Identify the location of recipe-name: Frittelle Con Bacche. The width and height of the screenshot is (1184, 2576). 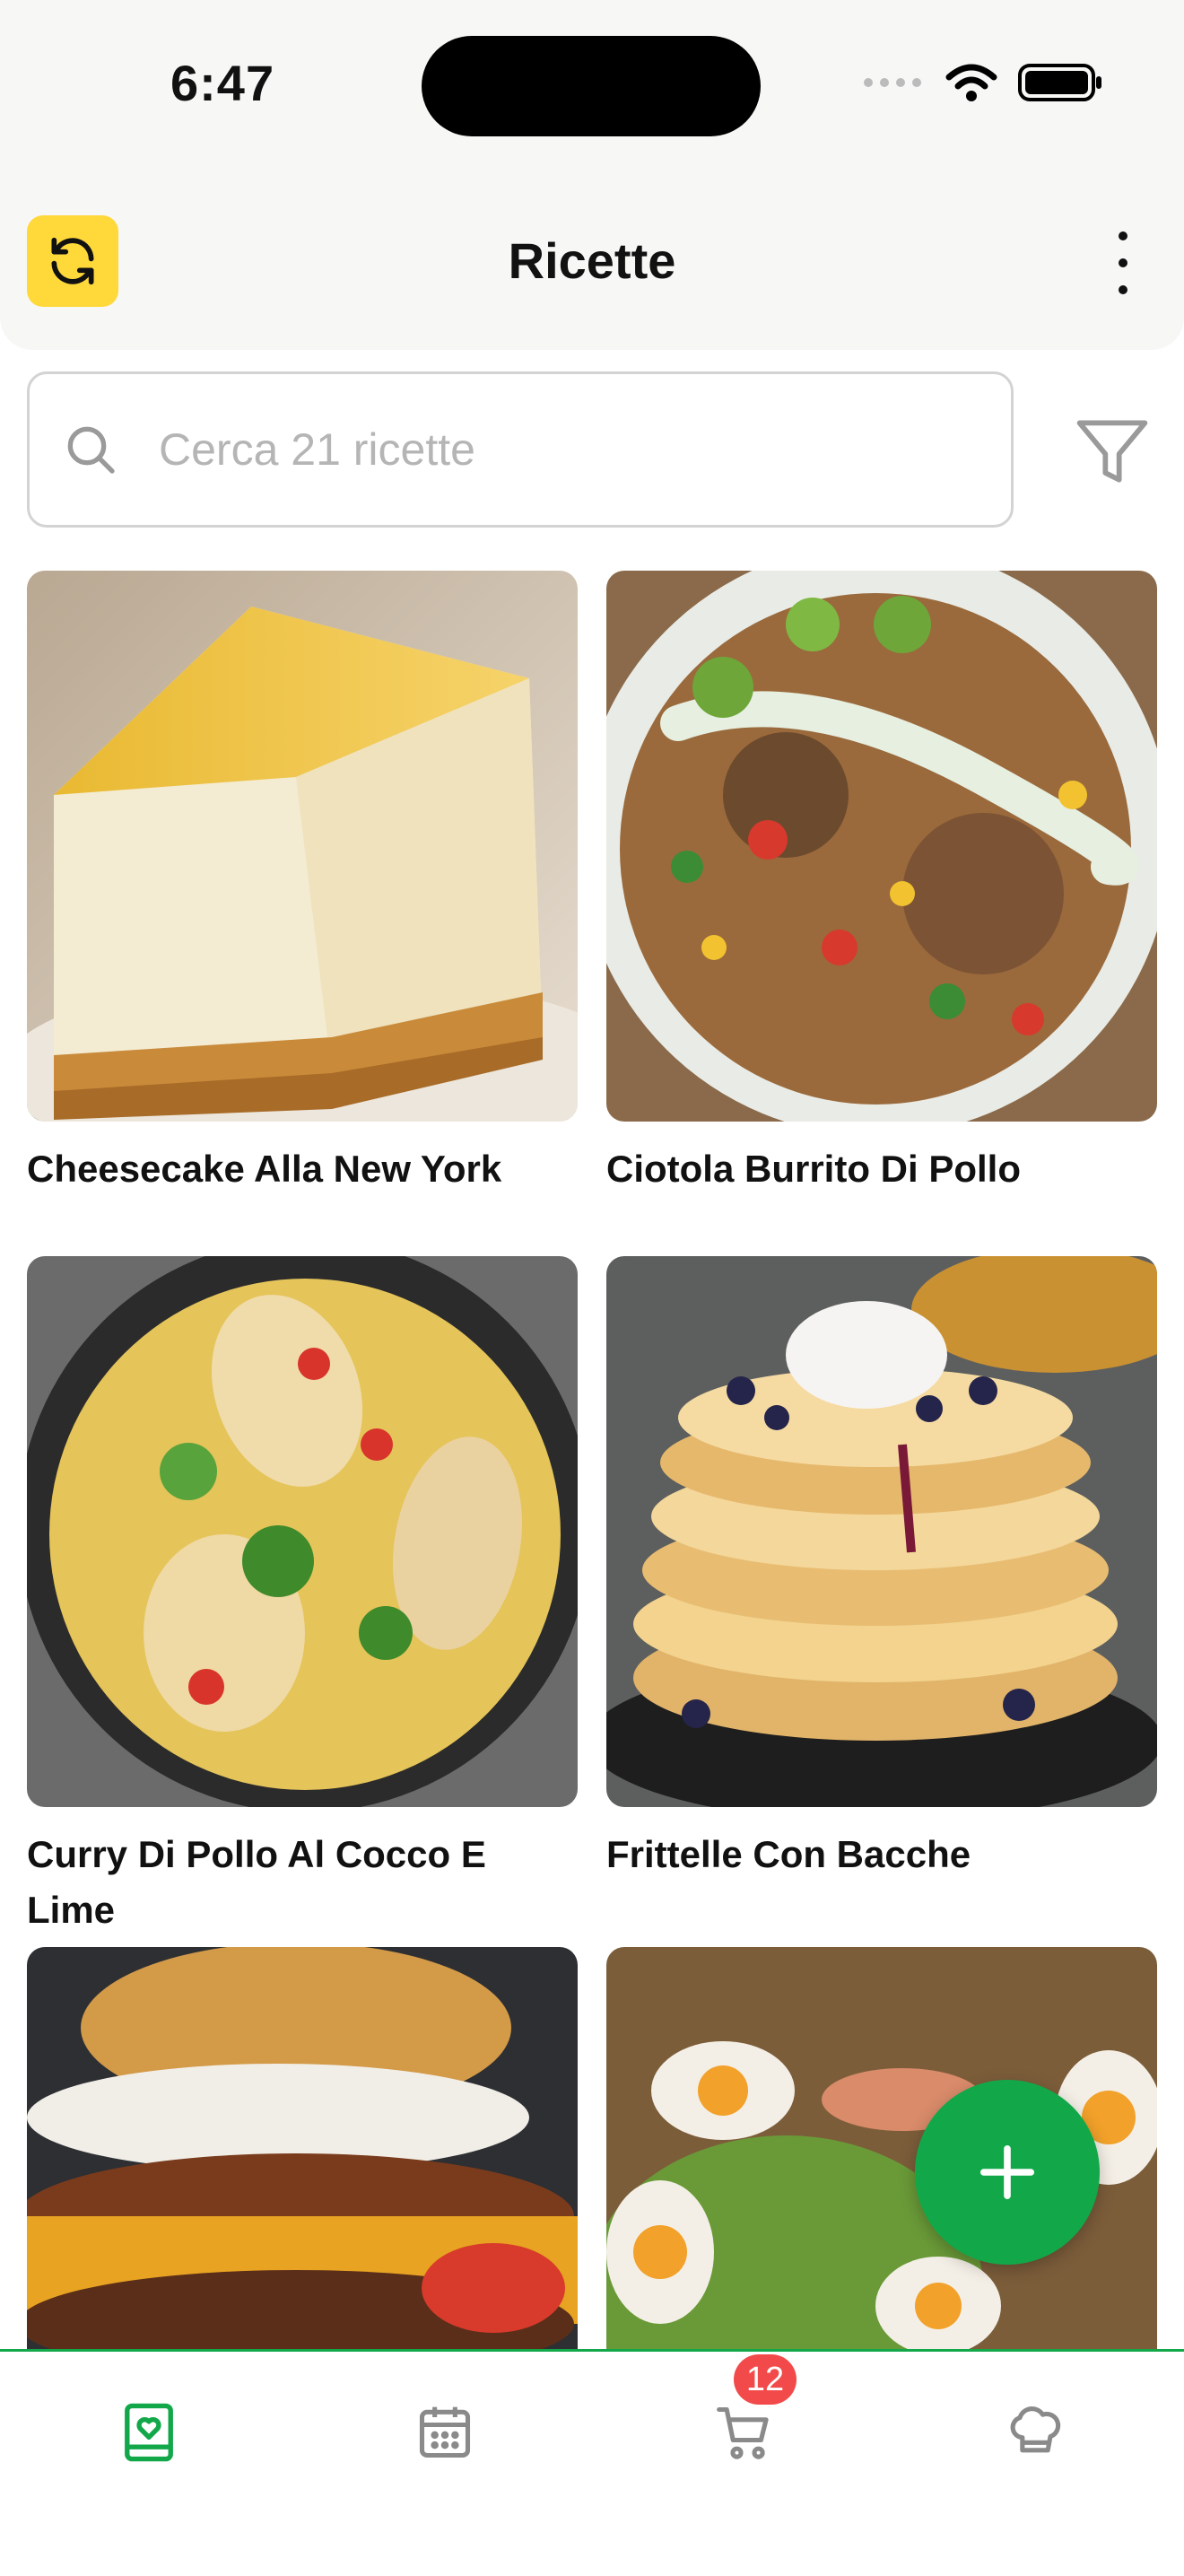
(788, 1854).